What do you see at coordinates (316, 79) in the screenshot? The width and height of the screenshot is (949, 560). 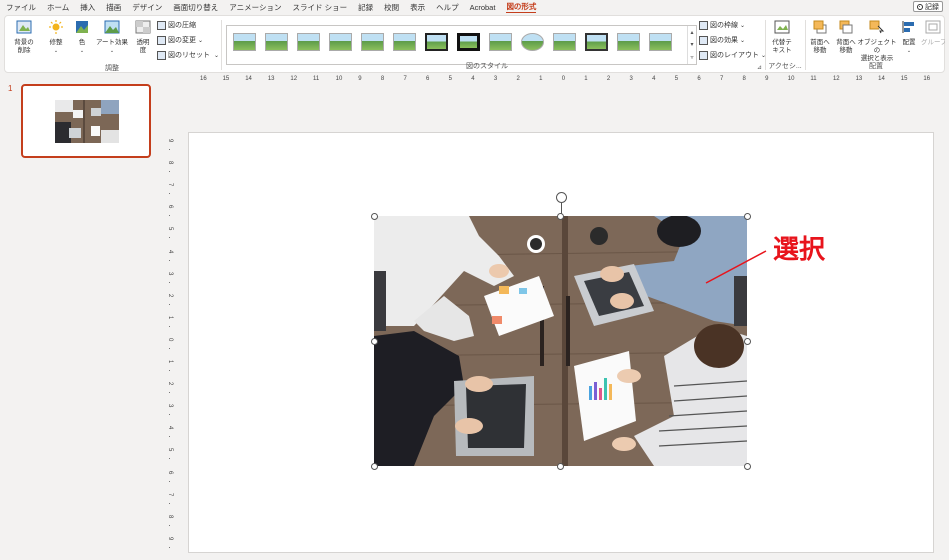 I see `ruler-tick-label: 11` at bounding box center [316, 79].